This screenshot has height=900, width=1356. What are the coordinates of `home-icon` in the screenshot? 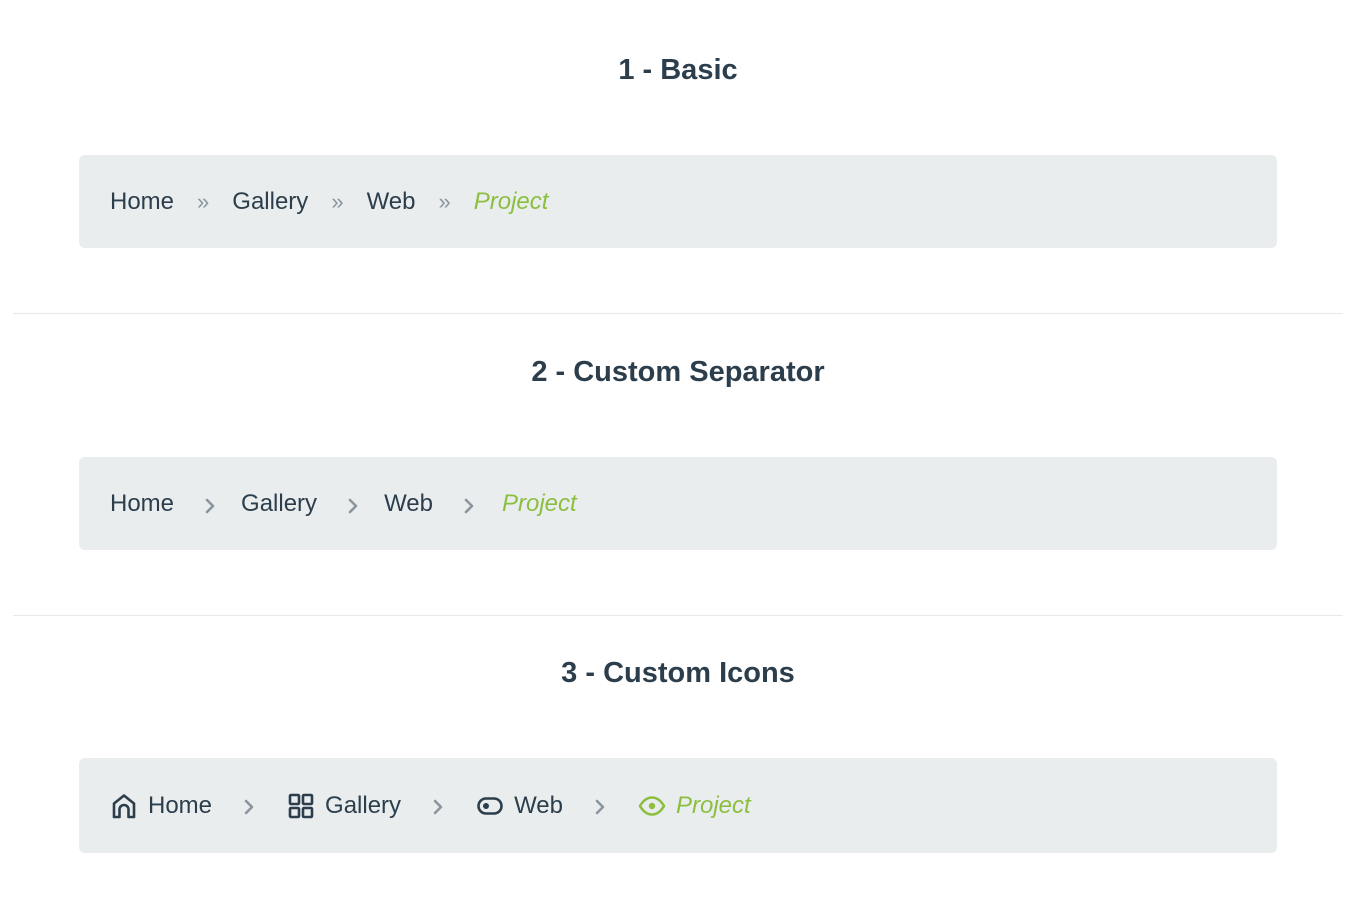 It's located at (124, 806).